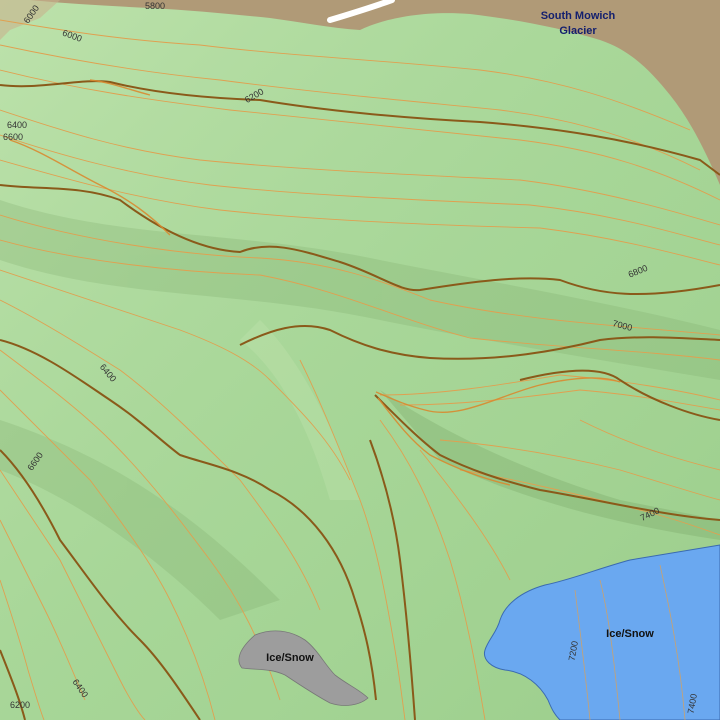 The image size is (720, 720). Describe the element at coordinates (17, 125) in the screenshot. I see `contour-label: 6400` at that location.